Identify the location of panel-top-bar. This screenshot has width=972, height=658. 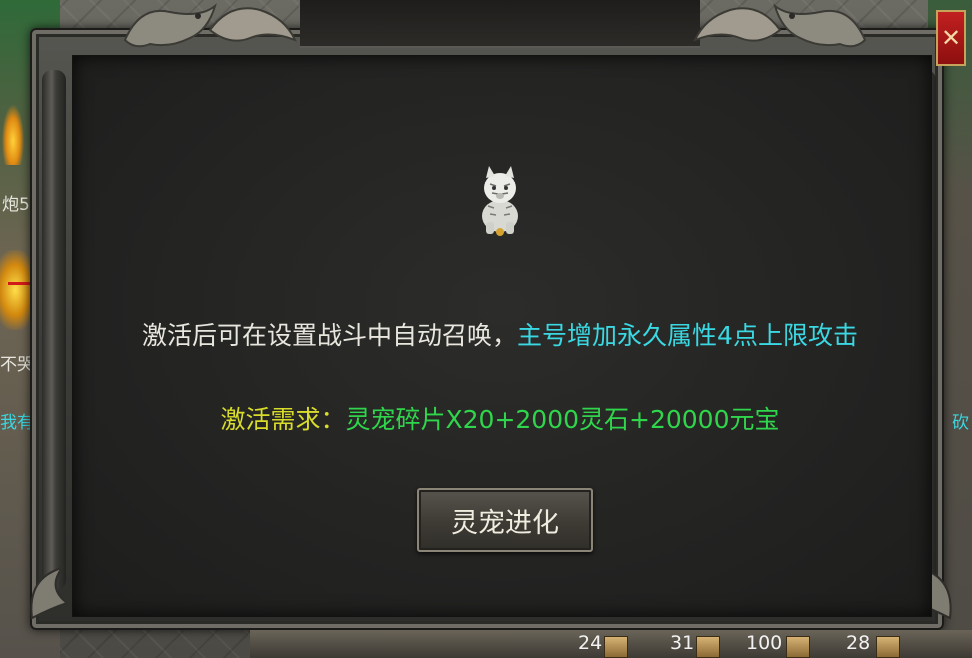
(500, 24).